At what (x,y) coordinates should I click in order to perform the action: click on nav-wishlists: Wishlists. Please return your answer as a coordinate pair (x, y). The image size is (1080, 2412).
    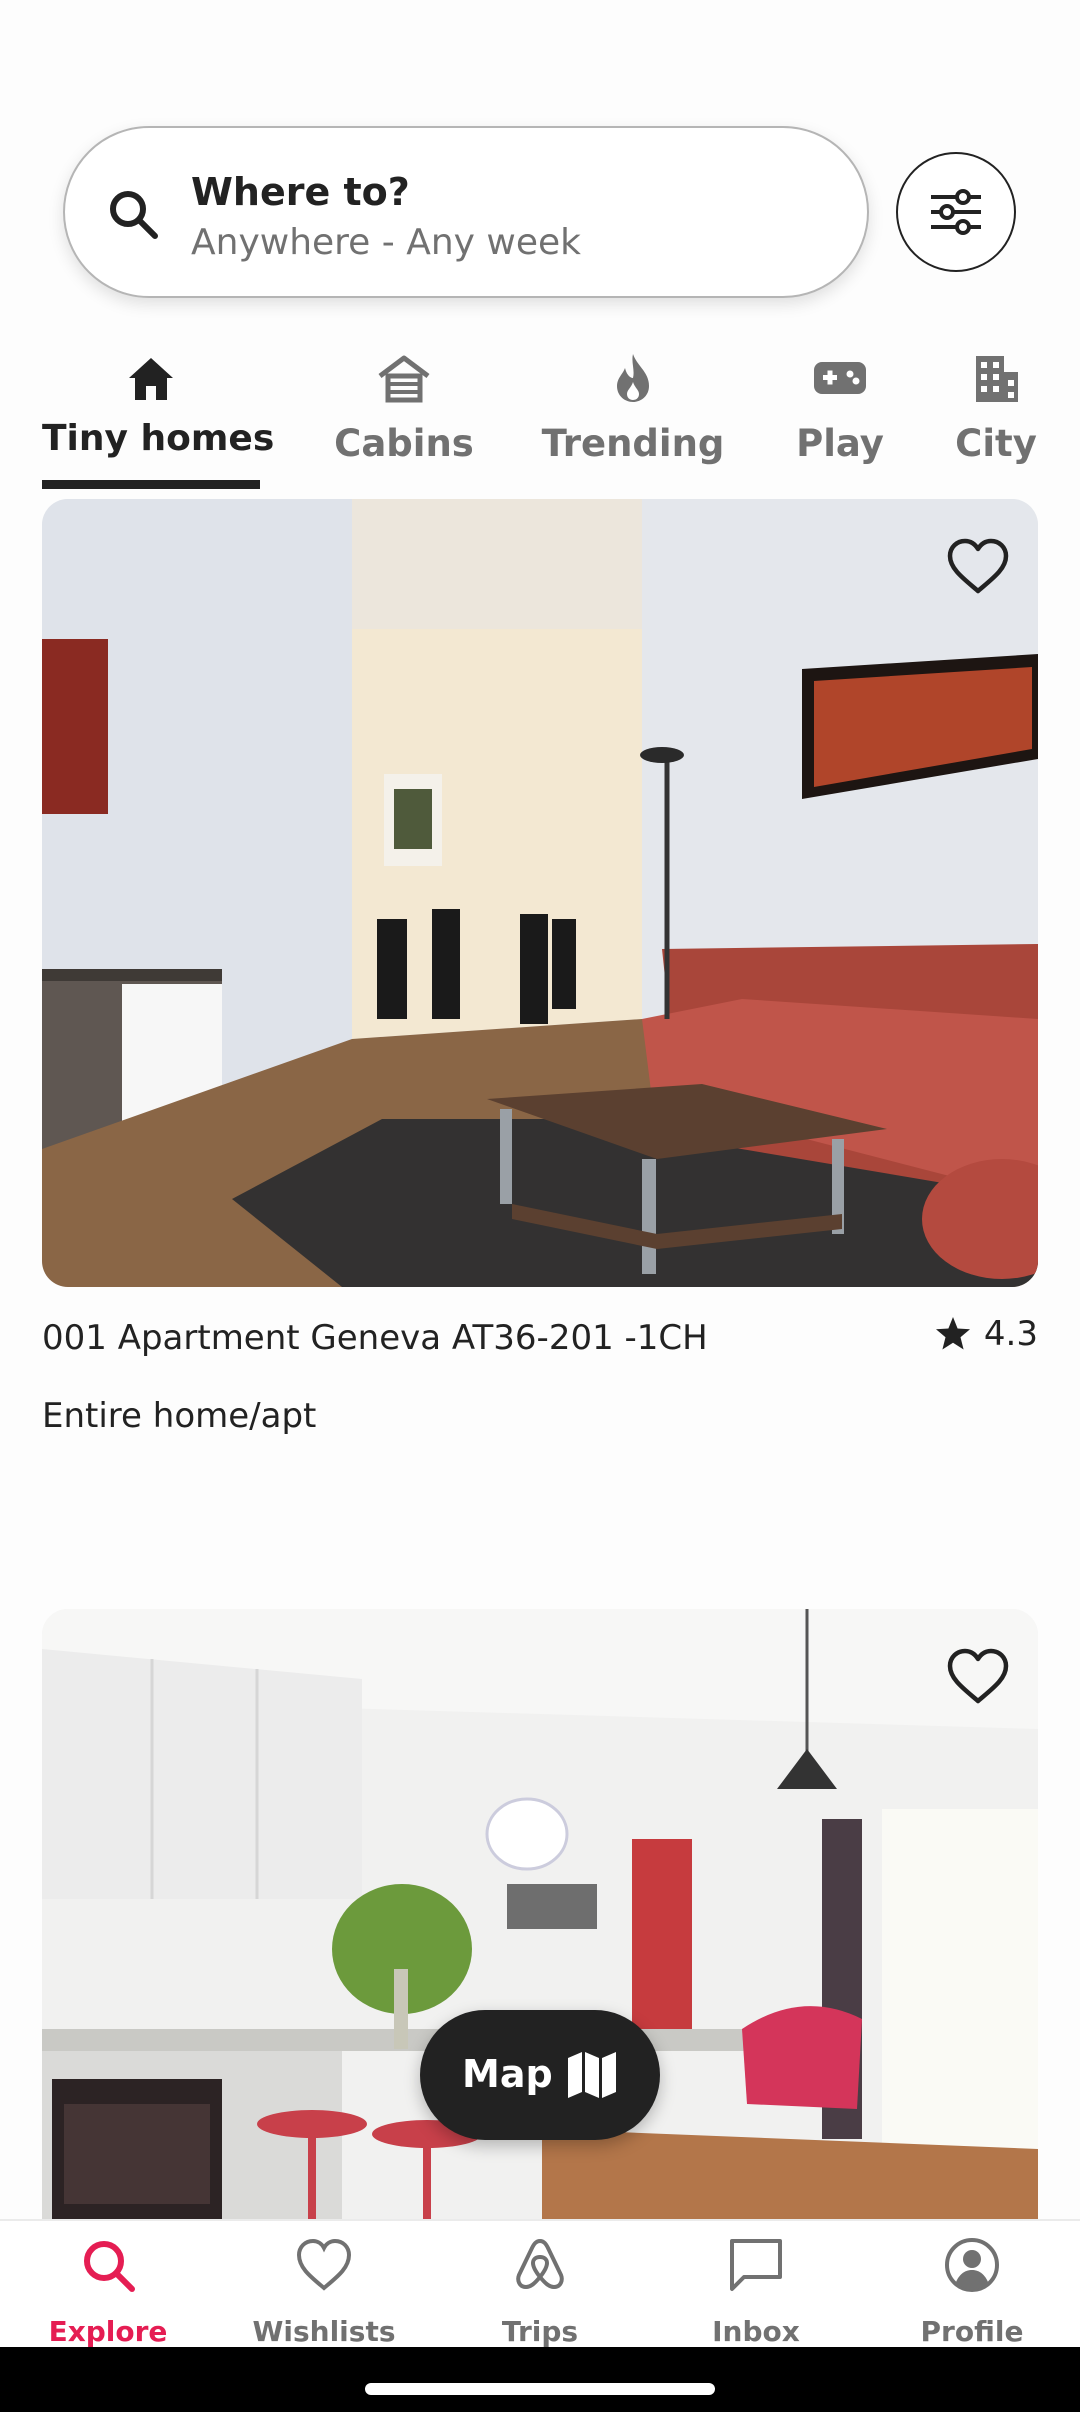
    Looking at the image, I should click on (324, 2285).